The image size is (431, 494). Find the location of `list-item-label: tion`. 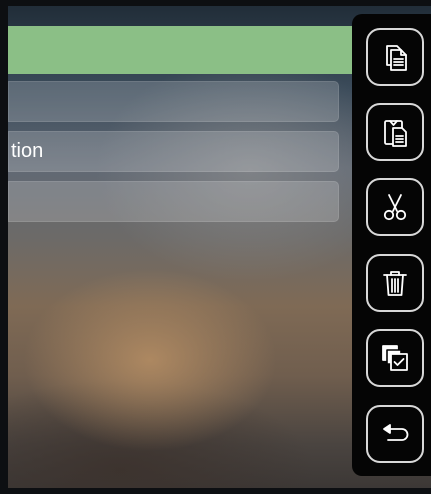

list-item-label: tion is located at coordinates (27, 151).